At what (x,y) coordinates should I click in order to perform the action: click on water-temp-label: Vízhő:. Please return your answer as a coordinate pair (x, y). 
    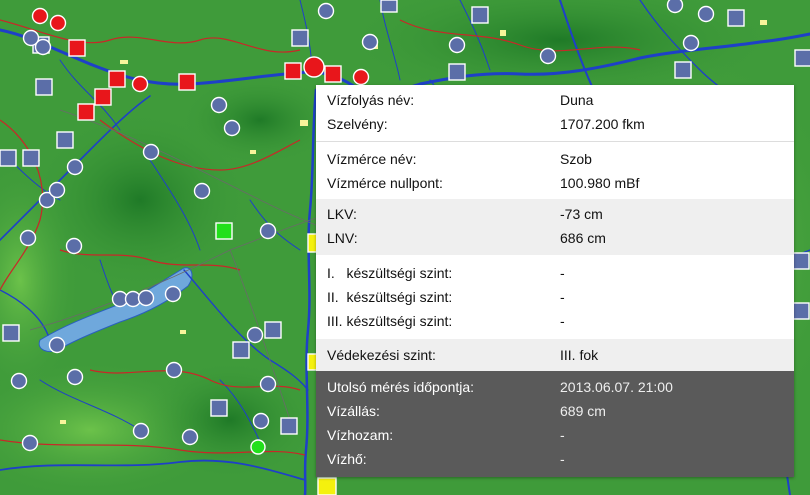
    Looking at the image, I should click on (347, 459).